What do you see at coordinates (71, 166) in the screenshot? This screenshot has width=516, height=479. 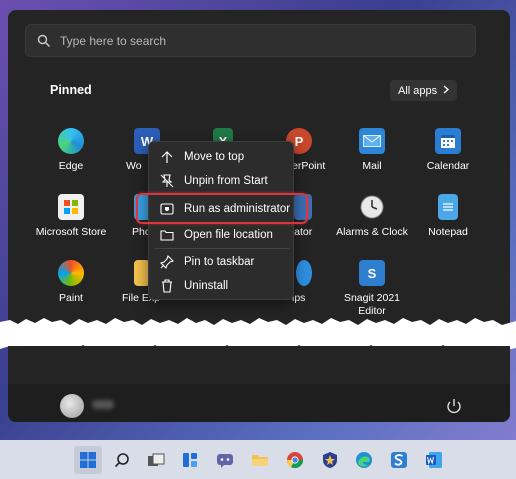 I see `tile-label: Edge` at bounding box center [71, 166].